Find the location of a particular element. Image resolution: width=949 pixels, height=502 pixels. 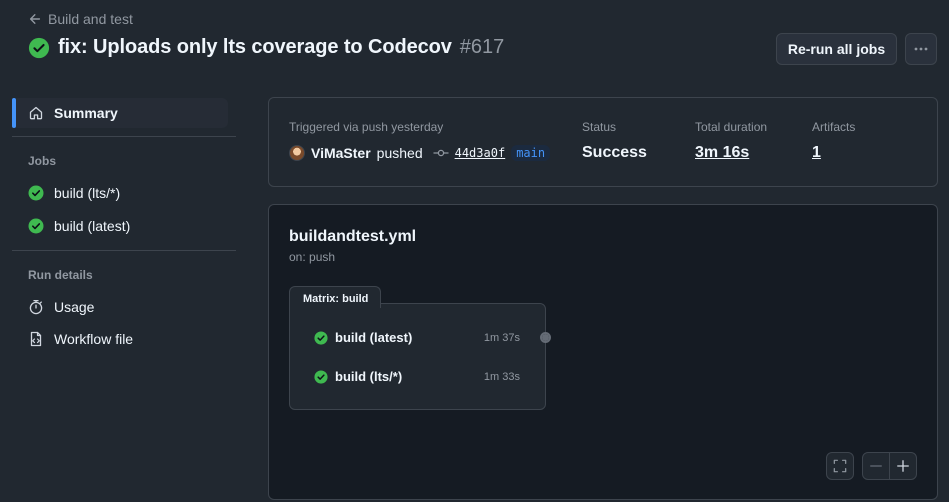

job-duration: 1m 33s is located at coordinates (501, 376).